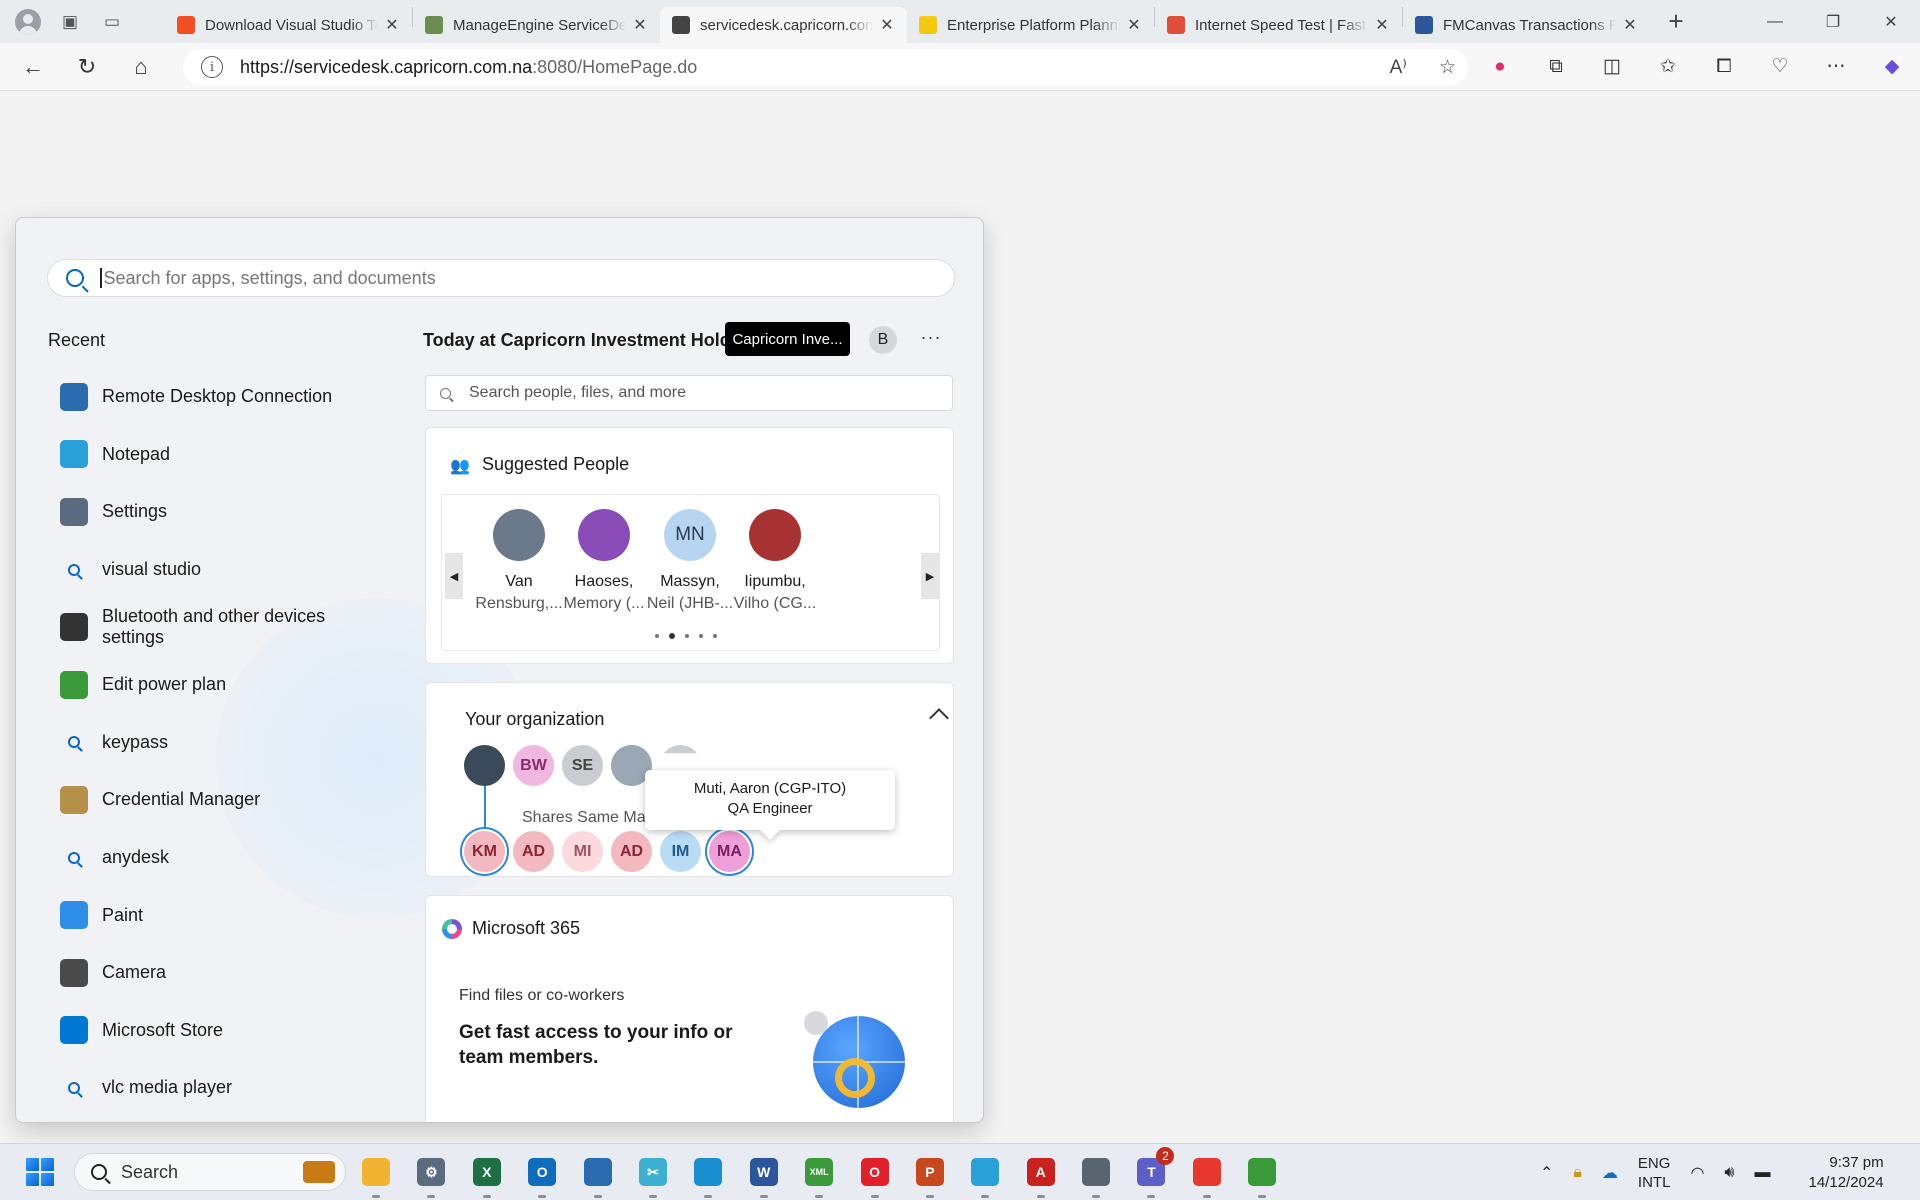 The width and height of the screenshot is (1920, 1200). I want to click on recent-item: Remote Desktop Connection, so click(225, 397).